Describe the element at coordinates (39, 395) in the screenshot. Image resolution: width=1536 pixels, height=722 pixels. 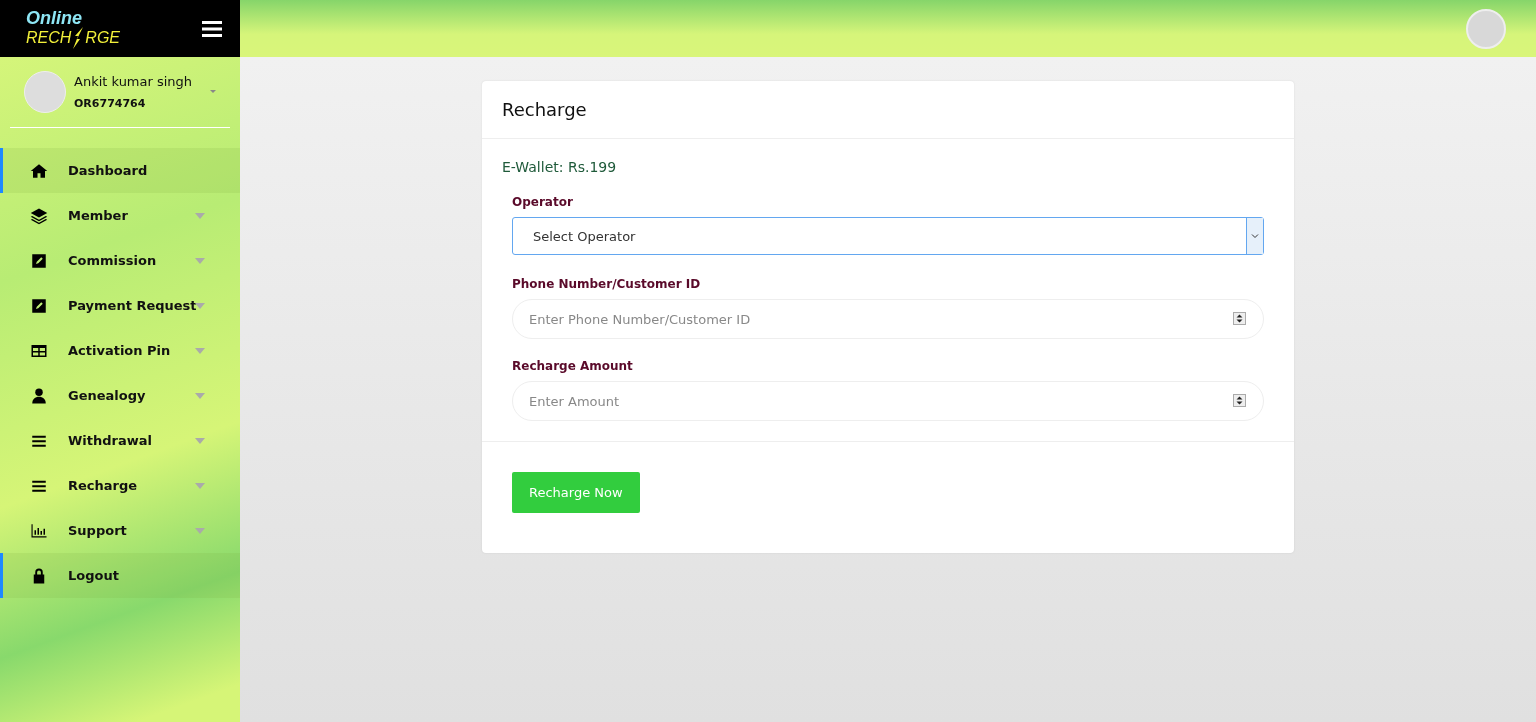
I see `user-icon` at that location.